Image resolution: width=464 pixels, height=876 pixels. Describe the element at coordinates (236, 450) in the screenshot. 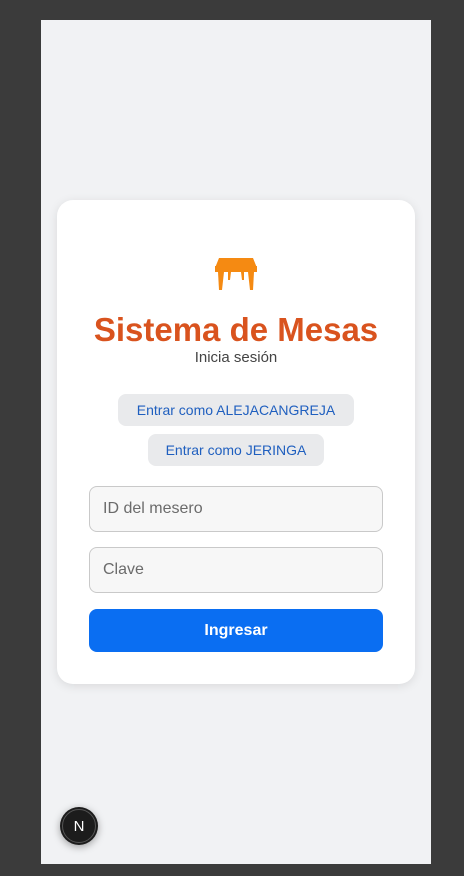

I see `quick-login-jeringa-button: Entrar como JERINGA` at that location.